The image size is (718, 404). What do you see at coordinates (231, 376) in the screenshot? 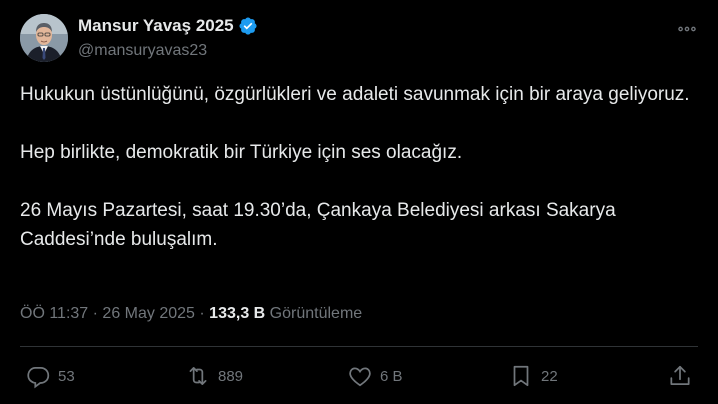
I see `repost-count: 889` at bounding box center [231, 376].